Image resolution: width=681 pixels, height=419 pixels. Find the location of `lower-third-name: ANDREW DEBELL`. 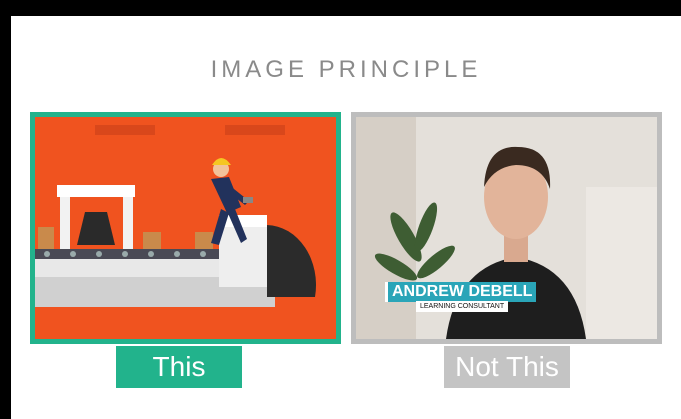

lower-third-name: ANDREW DEBELL is located at coordinates (461, 292).